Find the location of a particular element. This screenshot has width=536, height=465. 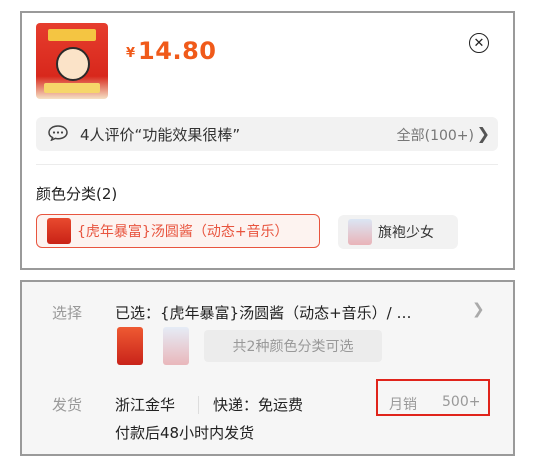

shipping-label: 发货 is located at coordinates (67, 405).